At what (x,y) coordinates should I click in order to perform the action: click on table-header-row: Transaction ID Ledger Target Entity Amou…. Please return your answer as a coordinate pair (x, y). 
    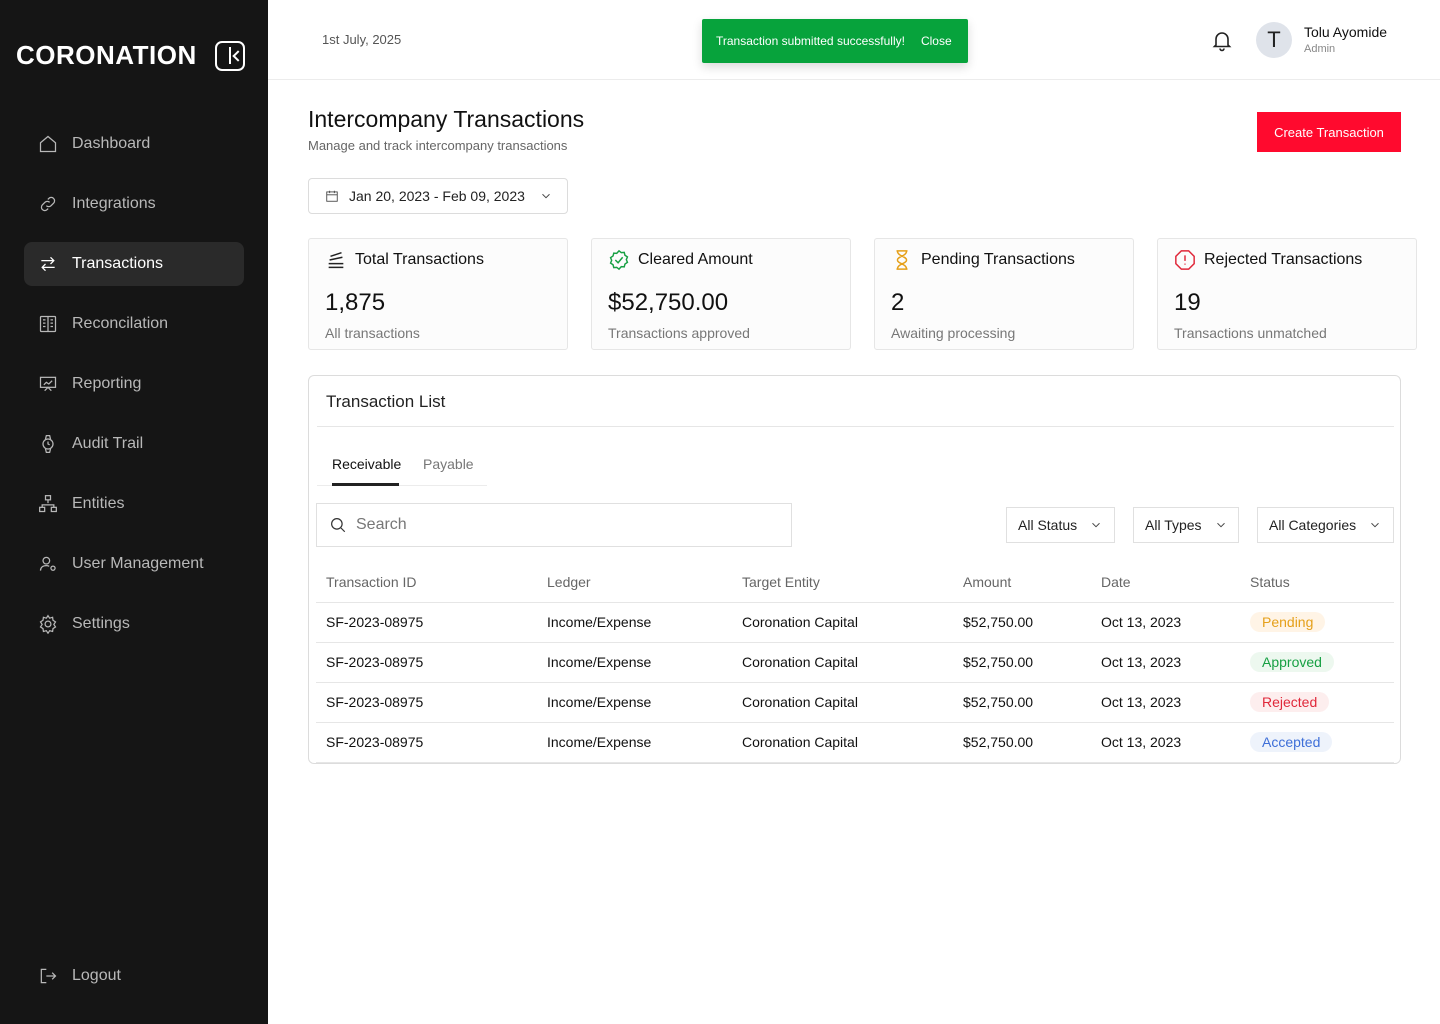
    Looking at the image, I should click on (855, 582).